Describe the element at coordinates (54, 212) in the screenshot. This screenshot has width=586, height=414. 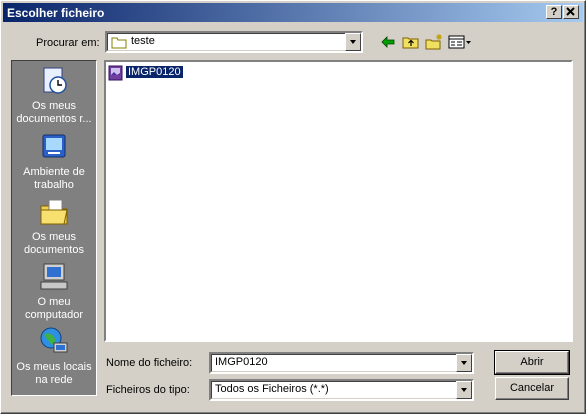
I see `my-documents-icon` at that location.